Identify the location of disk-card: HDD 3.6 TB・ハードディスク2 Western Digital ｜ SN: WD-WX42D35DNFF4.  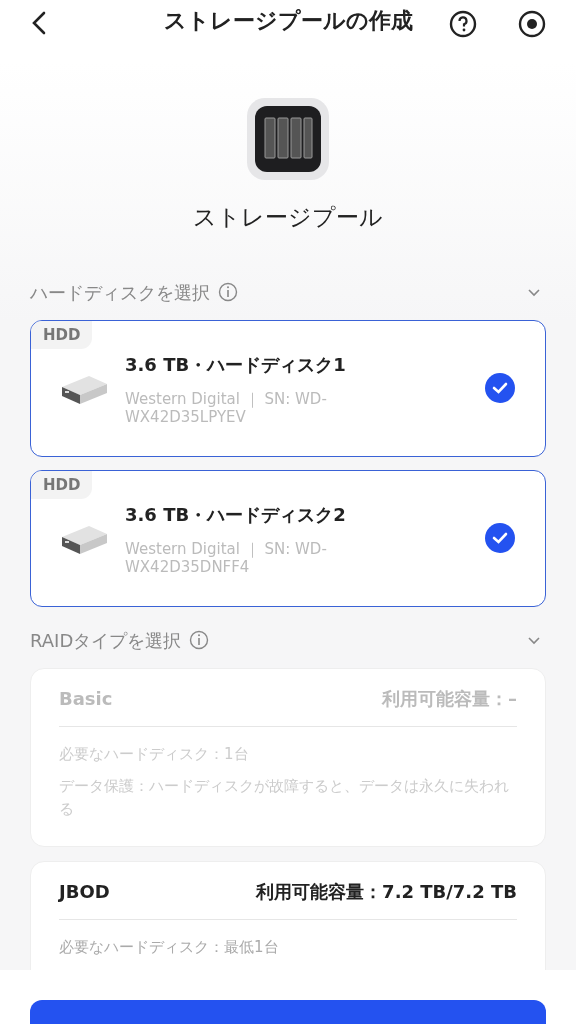
(288, 538).